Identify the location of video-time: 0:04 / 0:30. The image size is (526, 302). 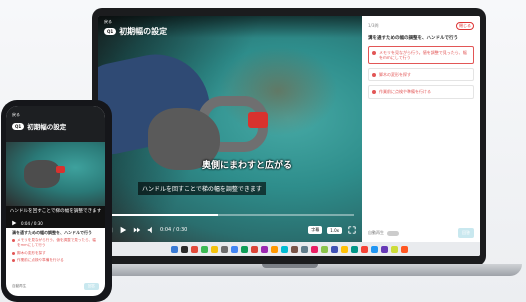
(174, 230).